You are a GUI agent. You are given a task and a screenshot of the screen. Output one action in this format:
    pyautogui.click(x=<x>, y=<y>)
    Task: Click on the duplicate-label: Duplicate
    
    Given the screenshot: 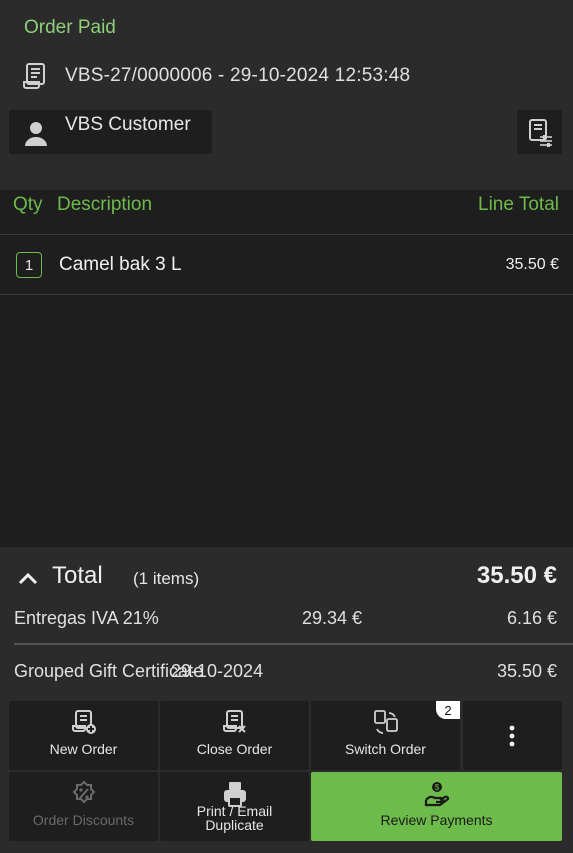 What is the action you would take?
    pyautogui.click(x=234, y=825)
    